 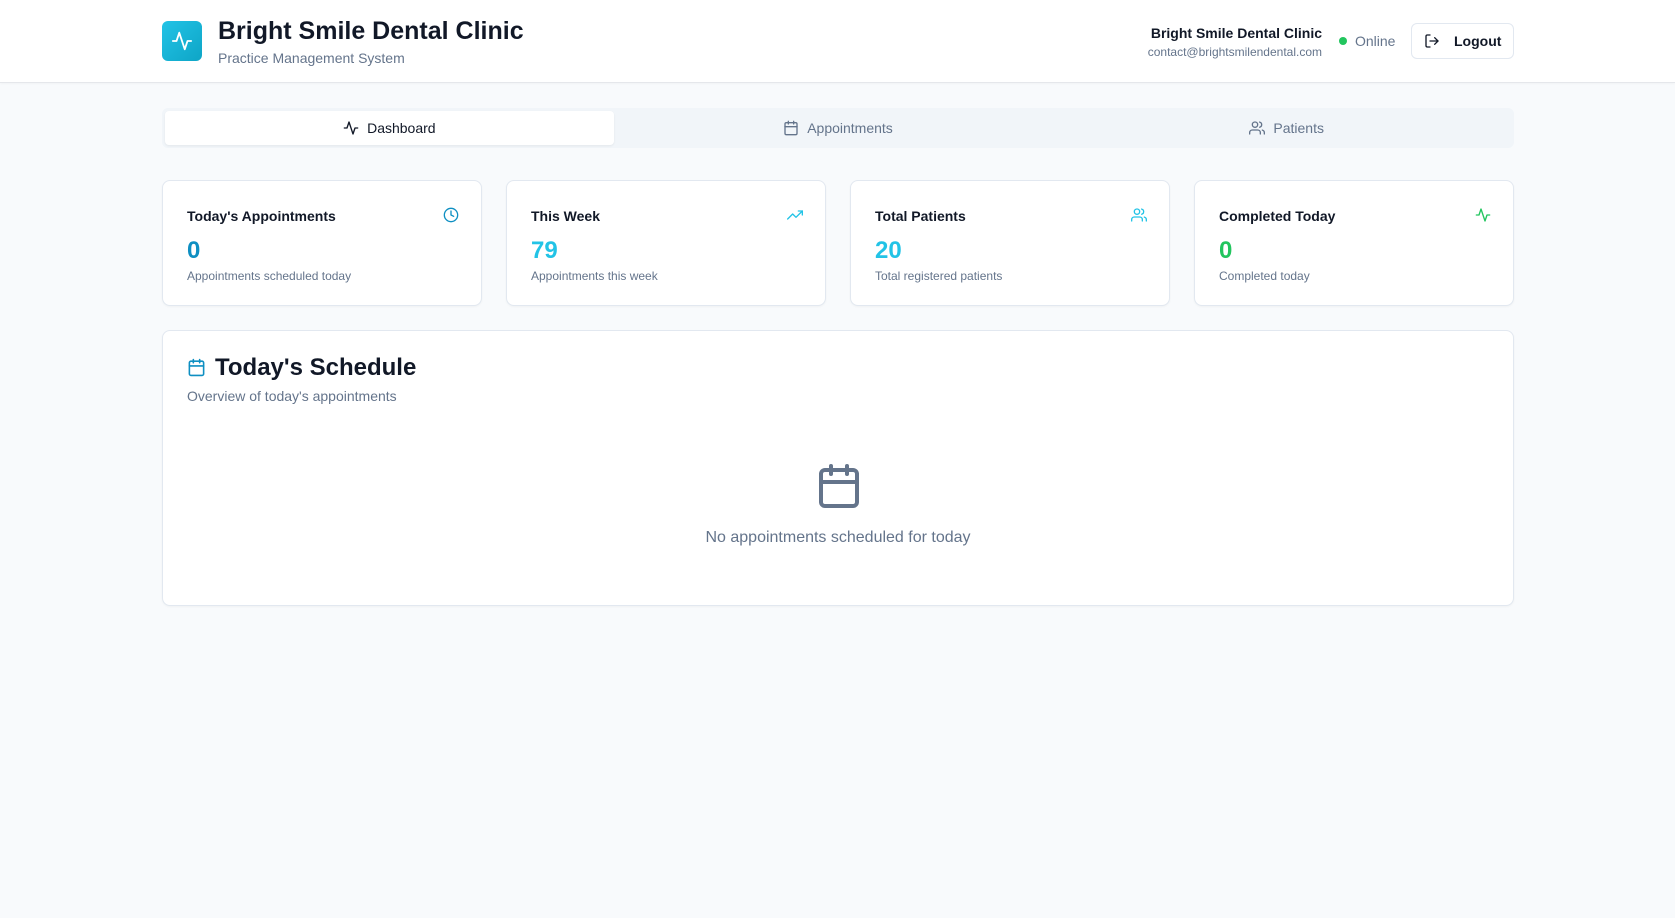 I want to click on tab-label: Appointments, so click(x=850, y=128).